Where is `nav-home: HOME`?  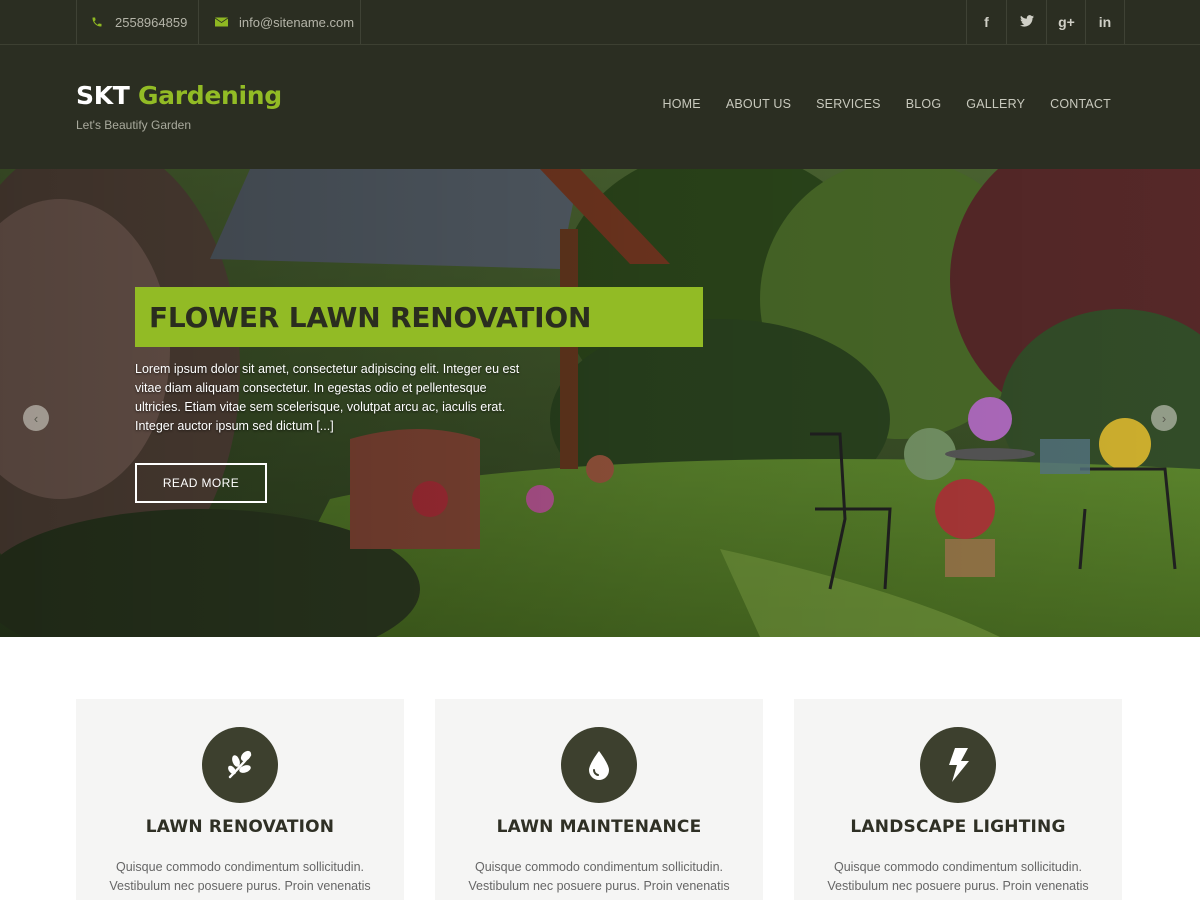 nav-home: HOME is located at coordinates (682, 104).